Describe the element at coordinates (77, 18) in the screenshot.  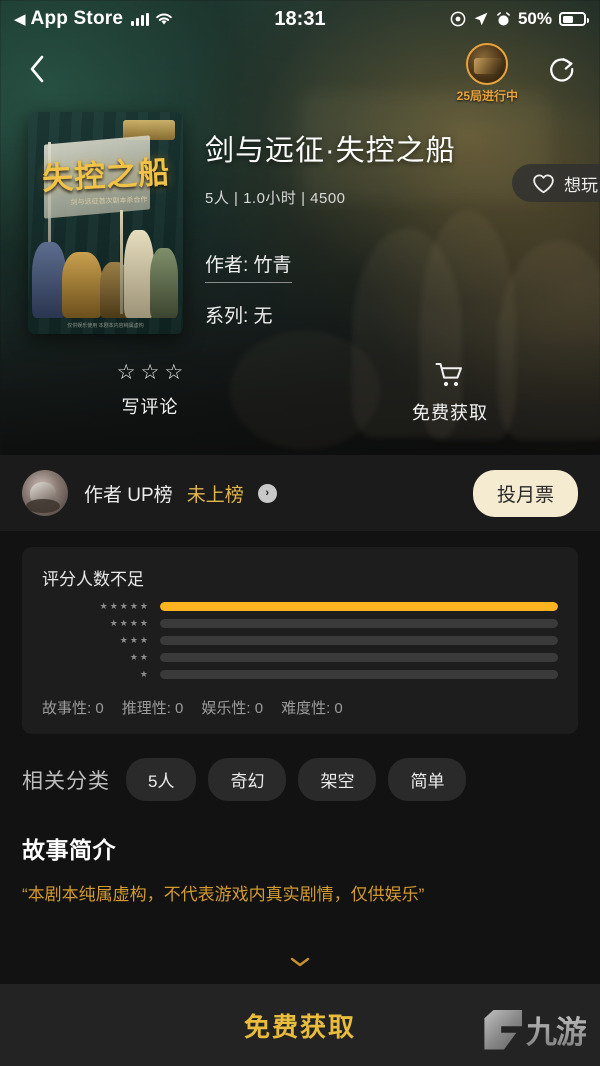
I see `carrier-label: App Store` at that location.